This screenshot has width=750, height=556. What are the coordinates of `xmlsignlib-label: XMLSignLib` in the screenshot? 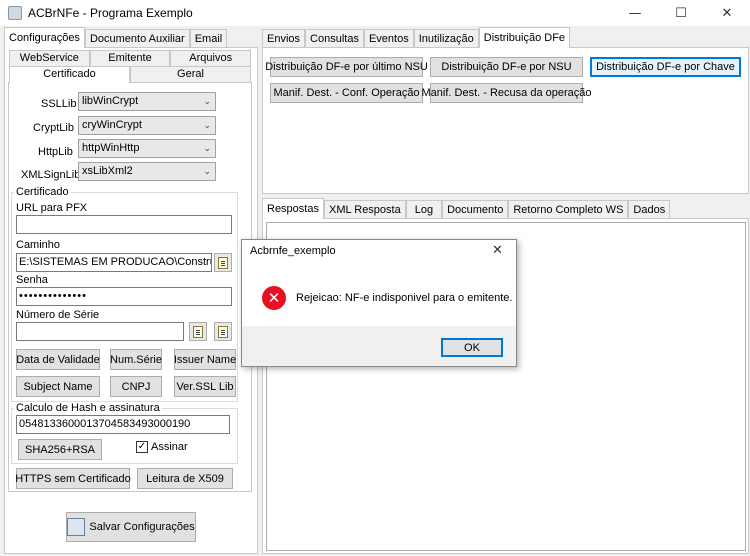 It's located at (51, 175).